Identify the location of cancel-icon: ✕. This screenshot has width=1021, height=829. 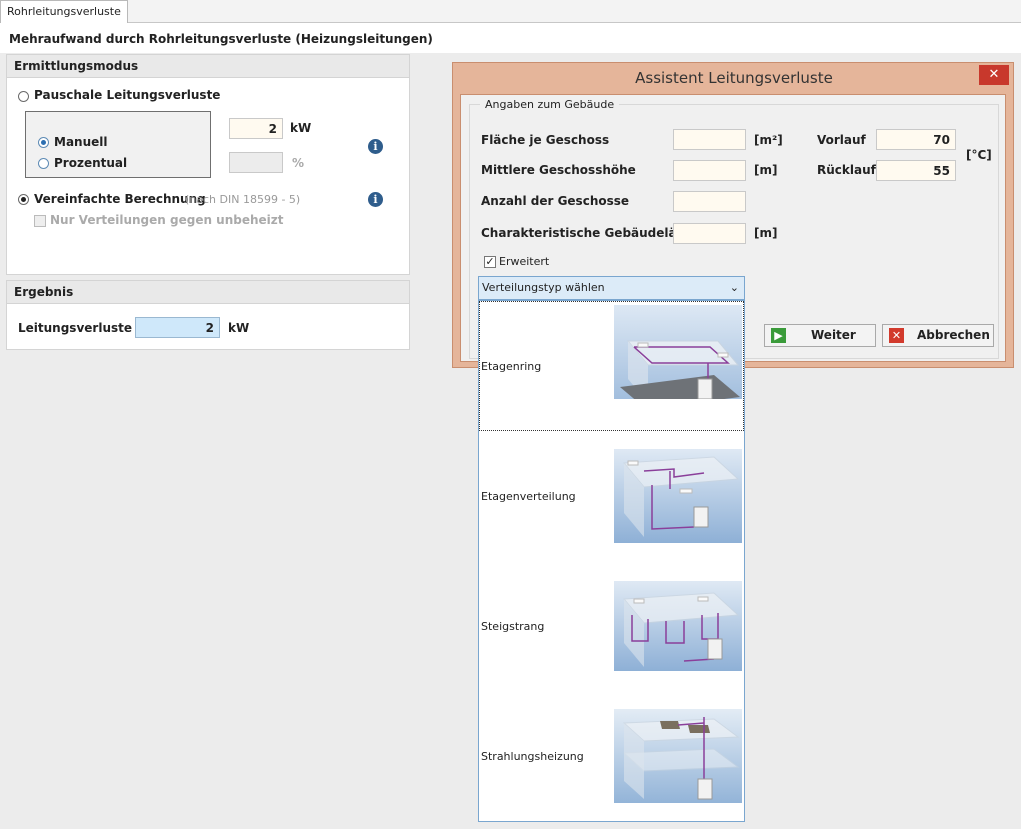
(896, 335).